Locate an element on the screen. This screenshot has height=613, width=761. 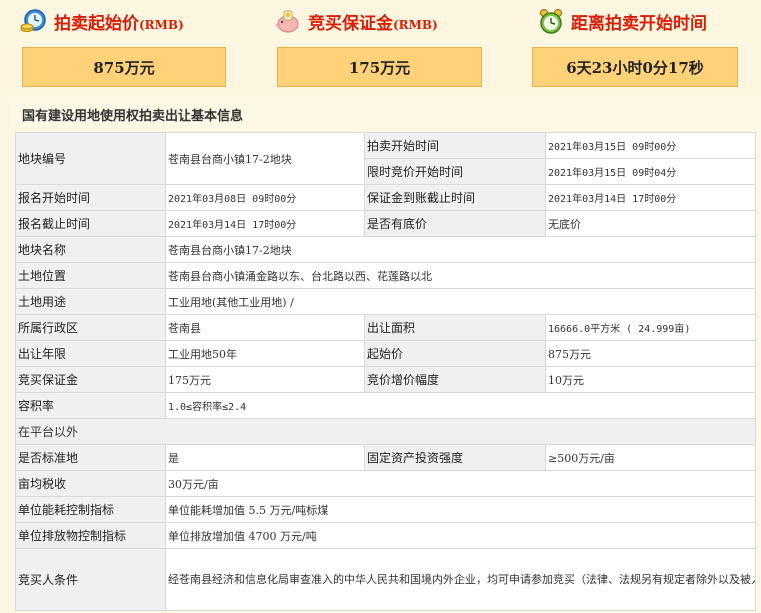
reserve-value: 无底价 is located at coordinates (650, 223).